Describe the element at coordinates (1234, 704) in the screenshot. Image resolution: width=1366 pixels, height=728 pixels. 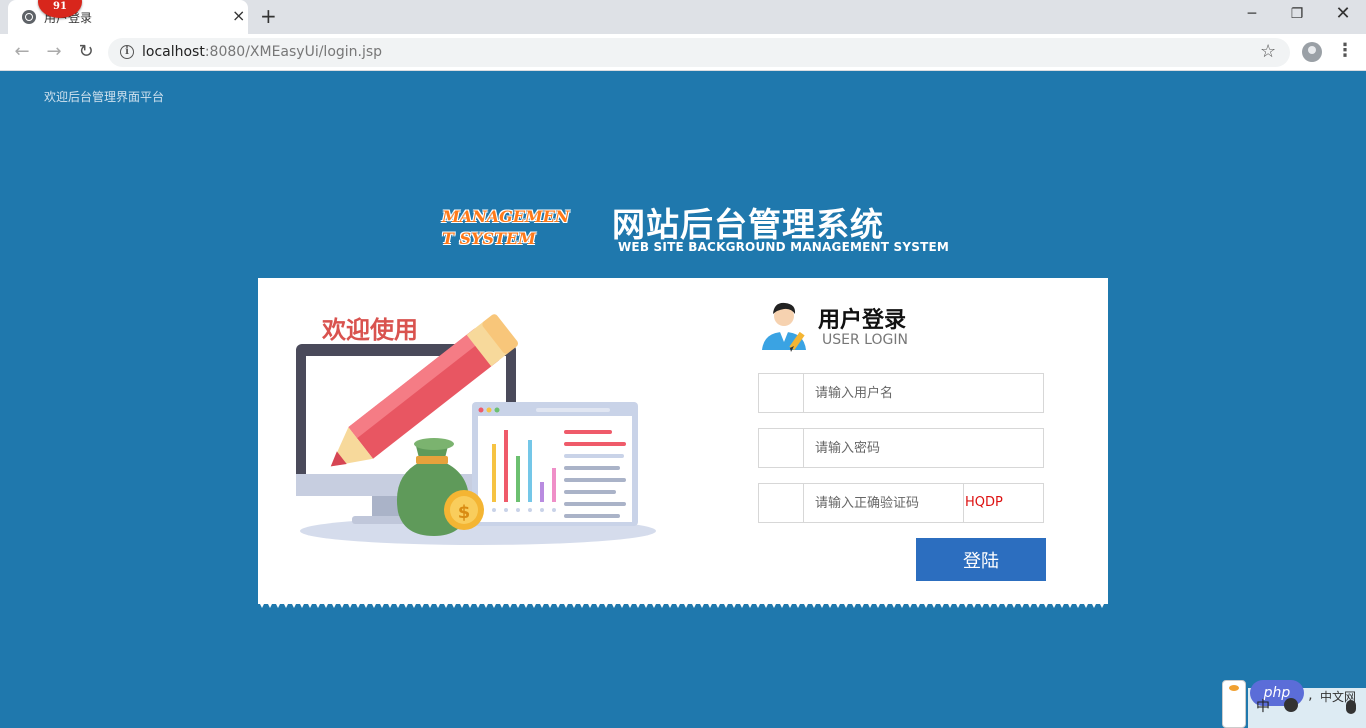
I see `ime-scroll-icon` at that location.